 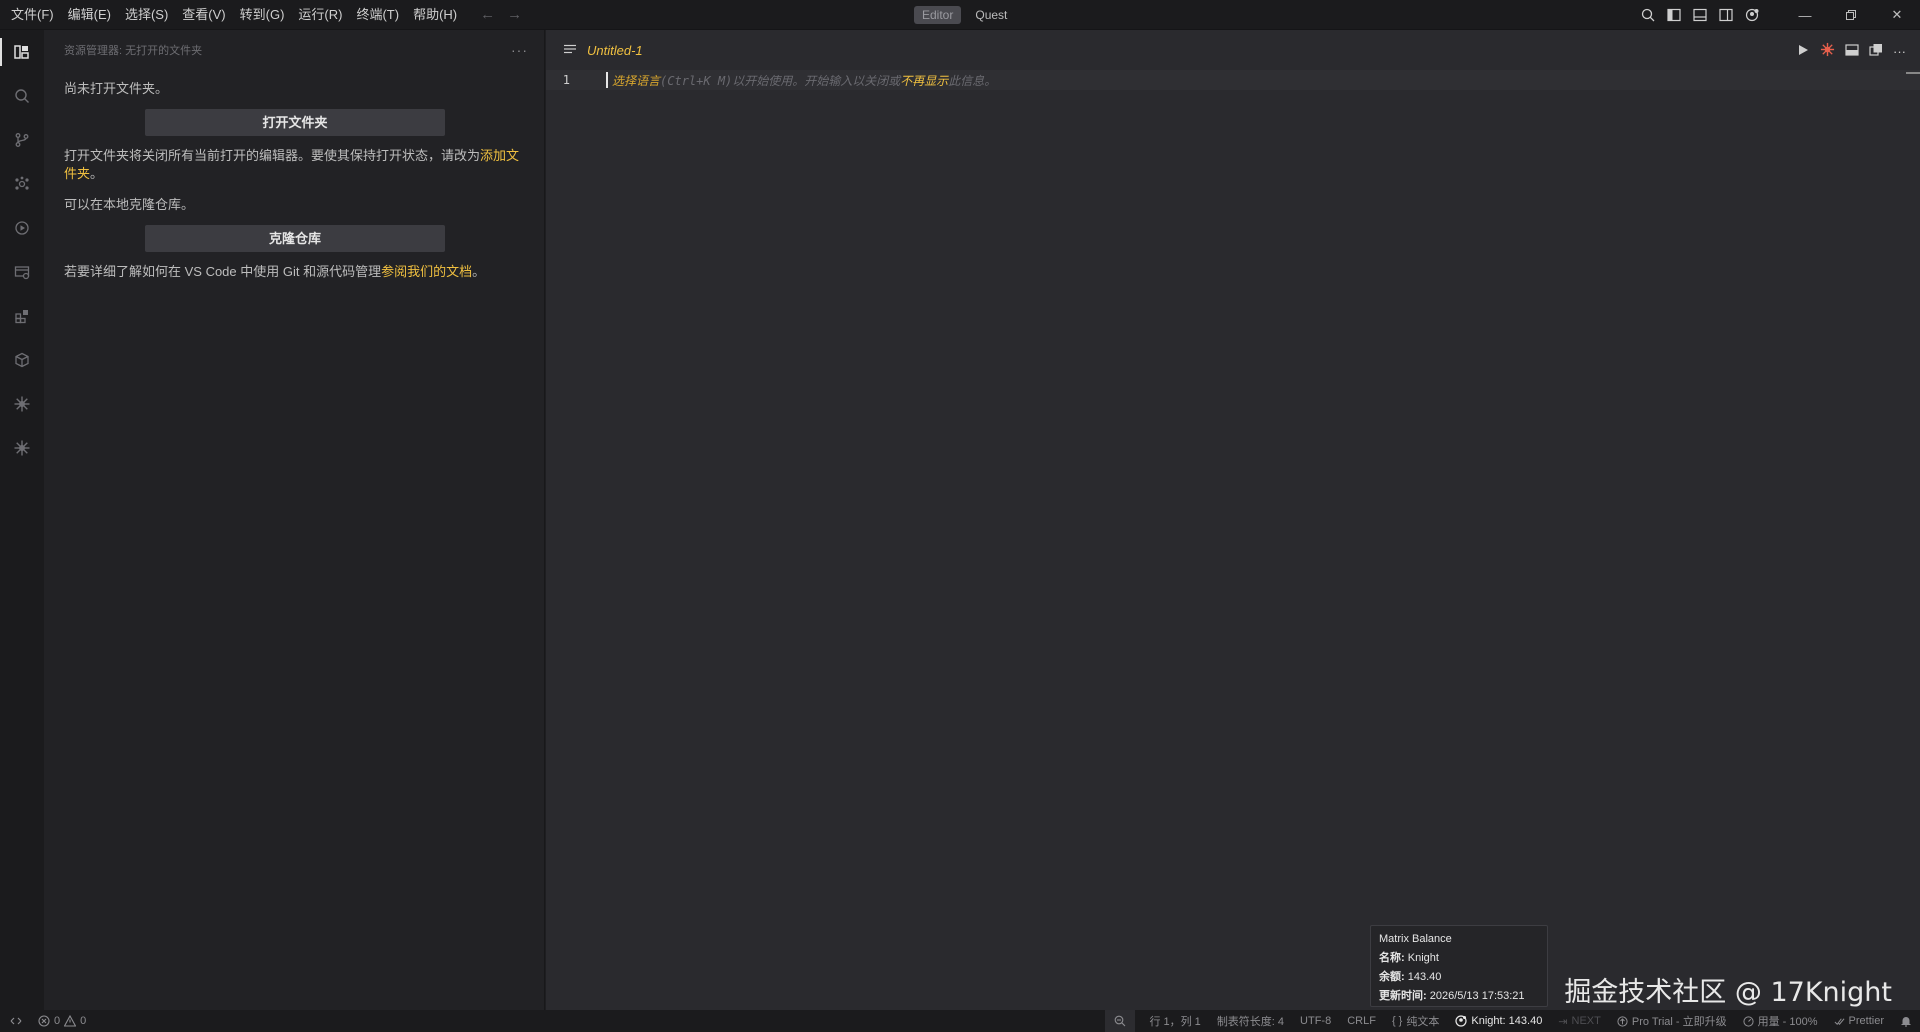 What do you see at coordinates (501, 14) in the screenshot?
I see `nav-arrows: ← →` at bounding box center [501, 14].